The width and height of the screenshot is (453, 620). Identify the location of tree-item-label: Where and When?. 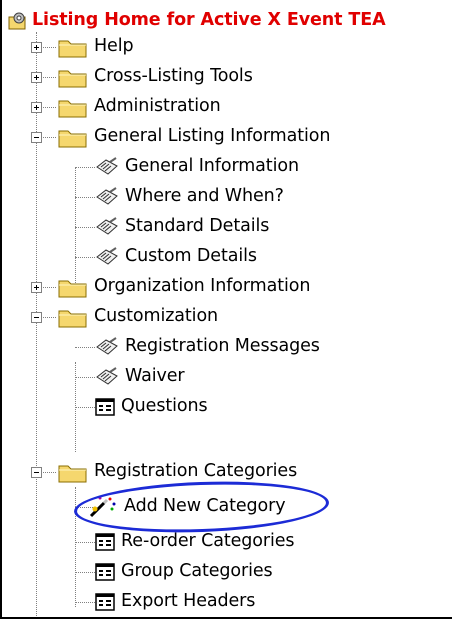
(204, 196).